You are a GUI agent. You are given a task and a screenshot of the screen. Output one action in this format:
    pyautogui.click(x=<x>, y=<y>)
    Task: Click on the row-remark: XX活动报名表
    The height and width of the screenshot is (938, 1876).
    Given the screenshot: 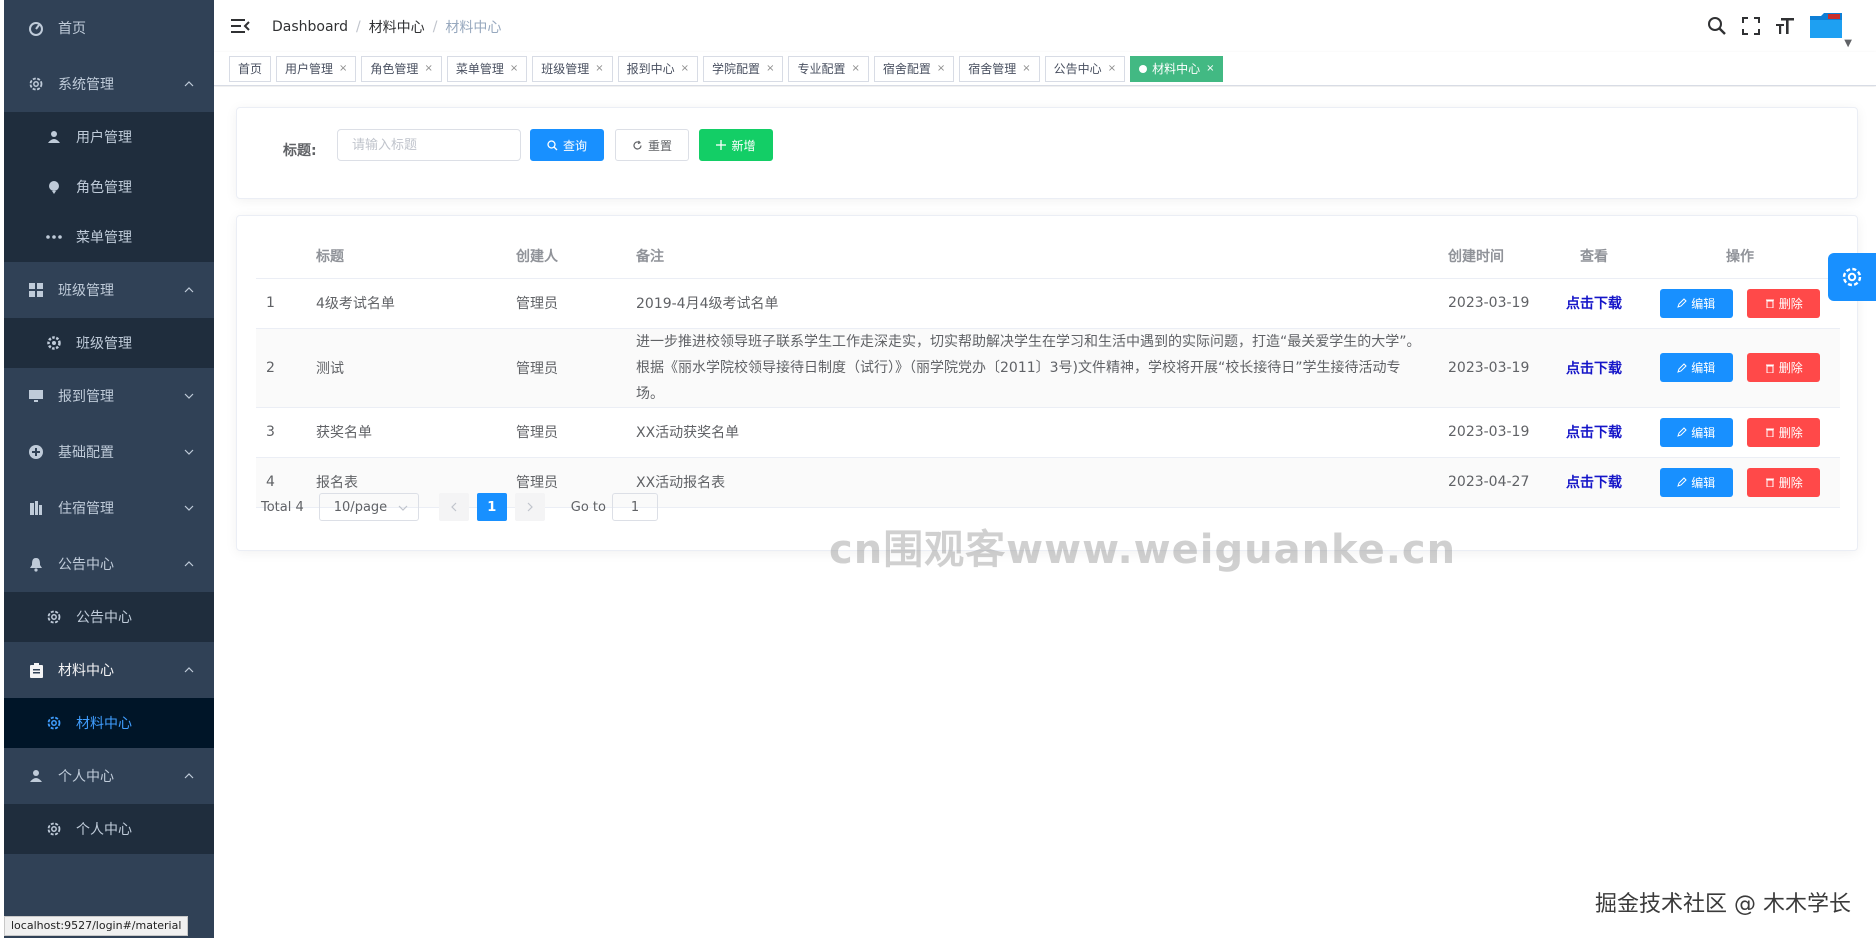 What is the action you would take?
    pyautogui.click(x=1032, y=482)
    